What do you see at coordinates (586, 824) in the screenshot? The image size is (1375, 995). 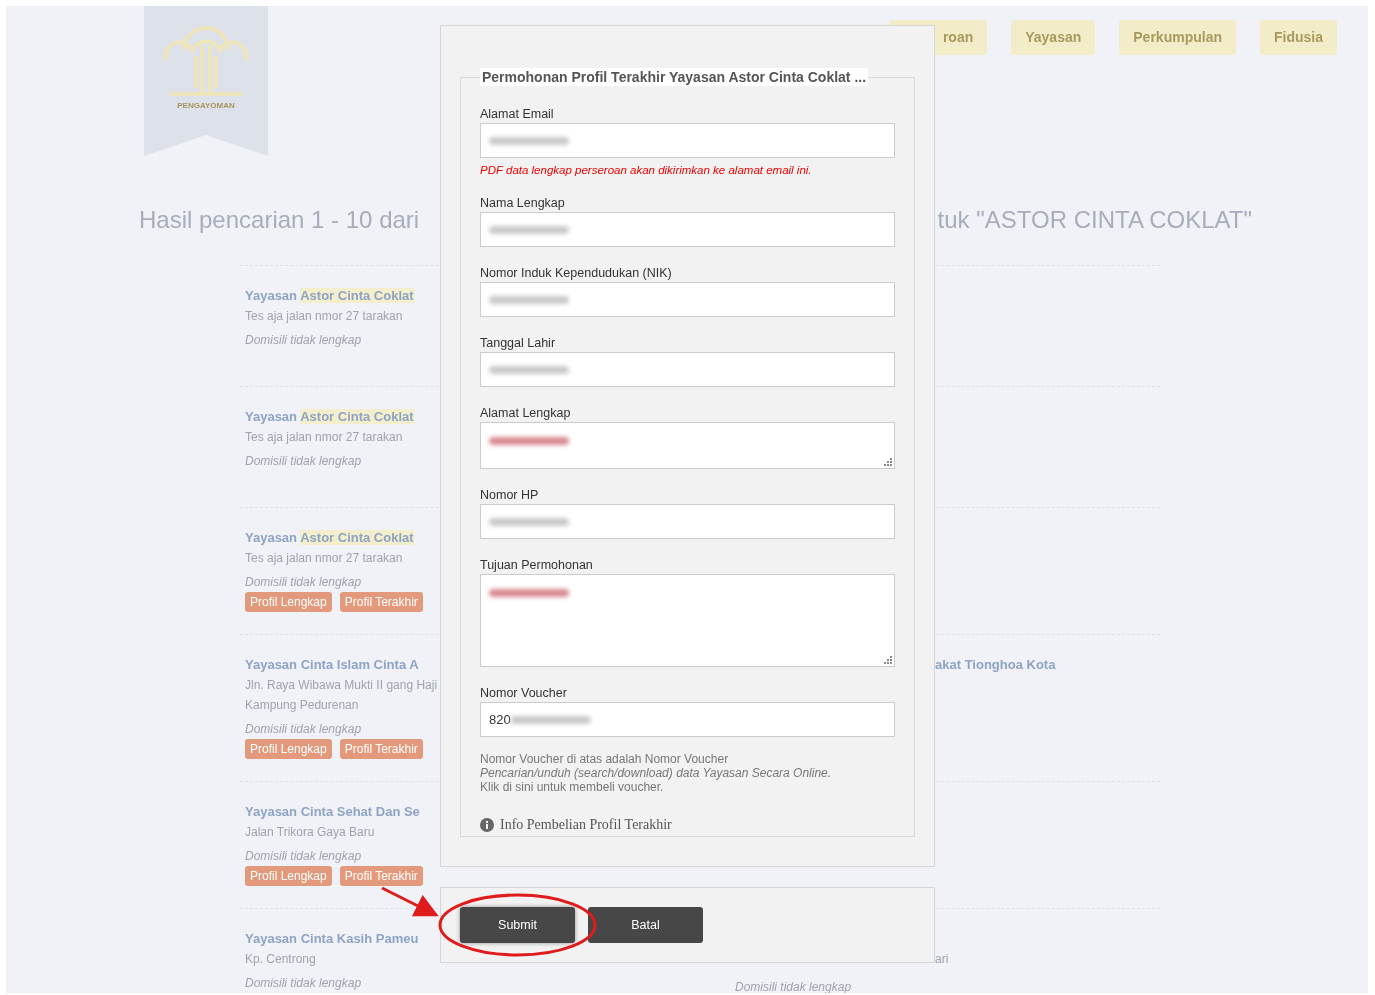 I see `info-link: Info Pembelian Profil Terakhir` at bounding box center [586, 824].